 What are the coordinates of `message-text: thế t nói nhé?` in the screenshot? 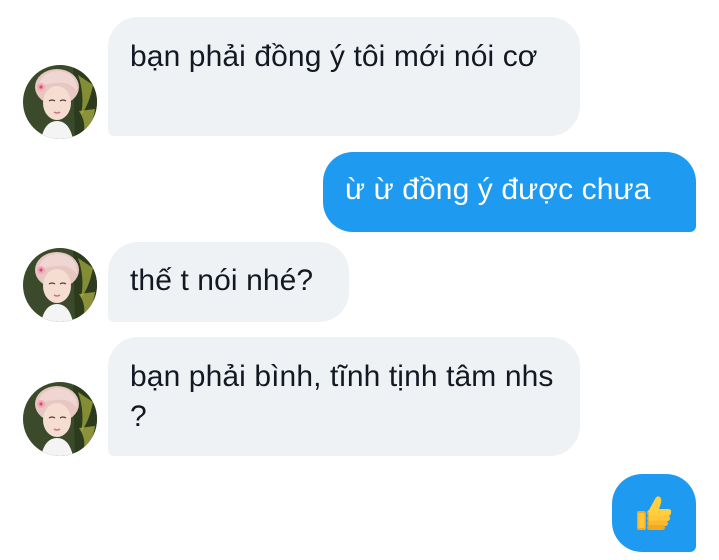 It's located at (222, 280).